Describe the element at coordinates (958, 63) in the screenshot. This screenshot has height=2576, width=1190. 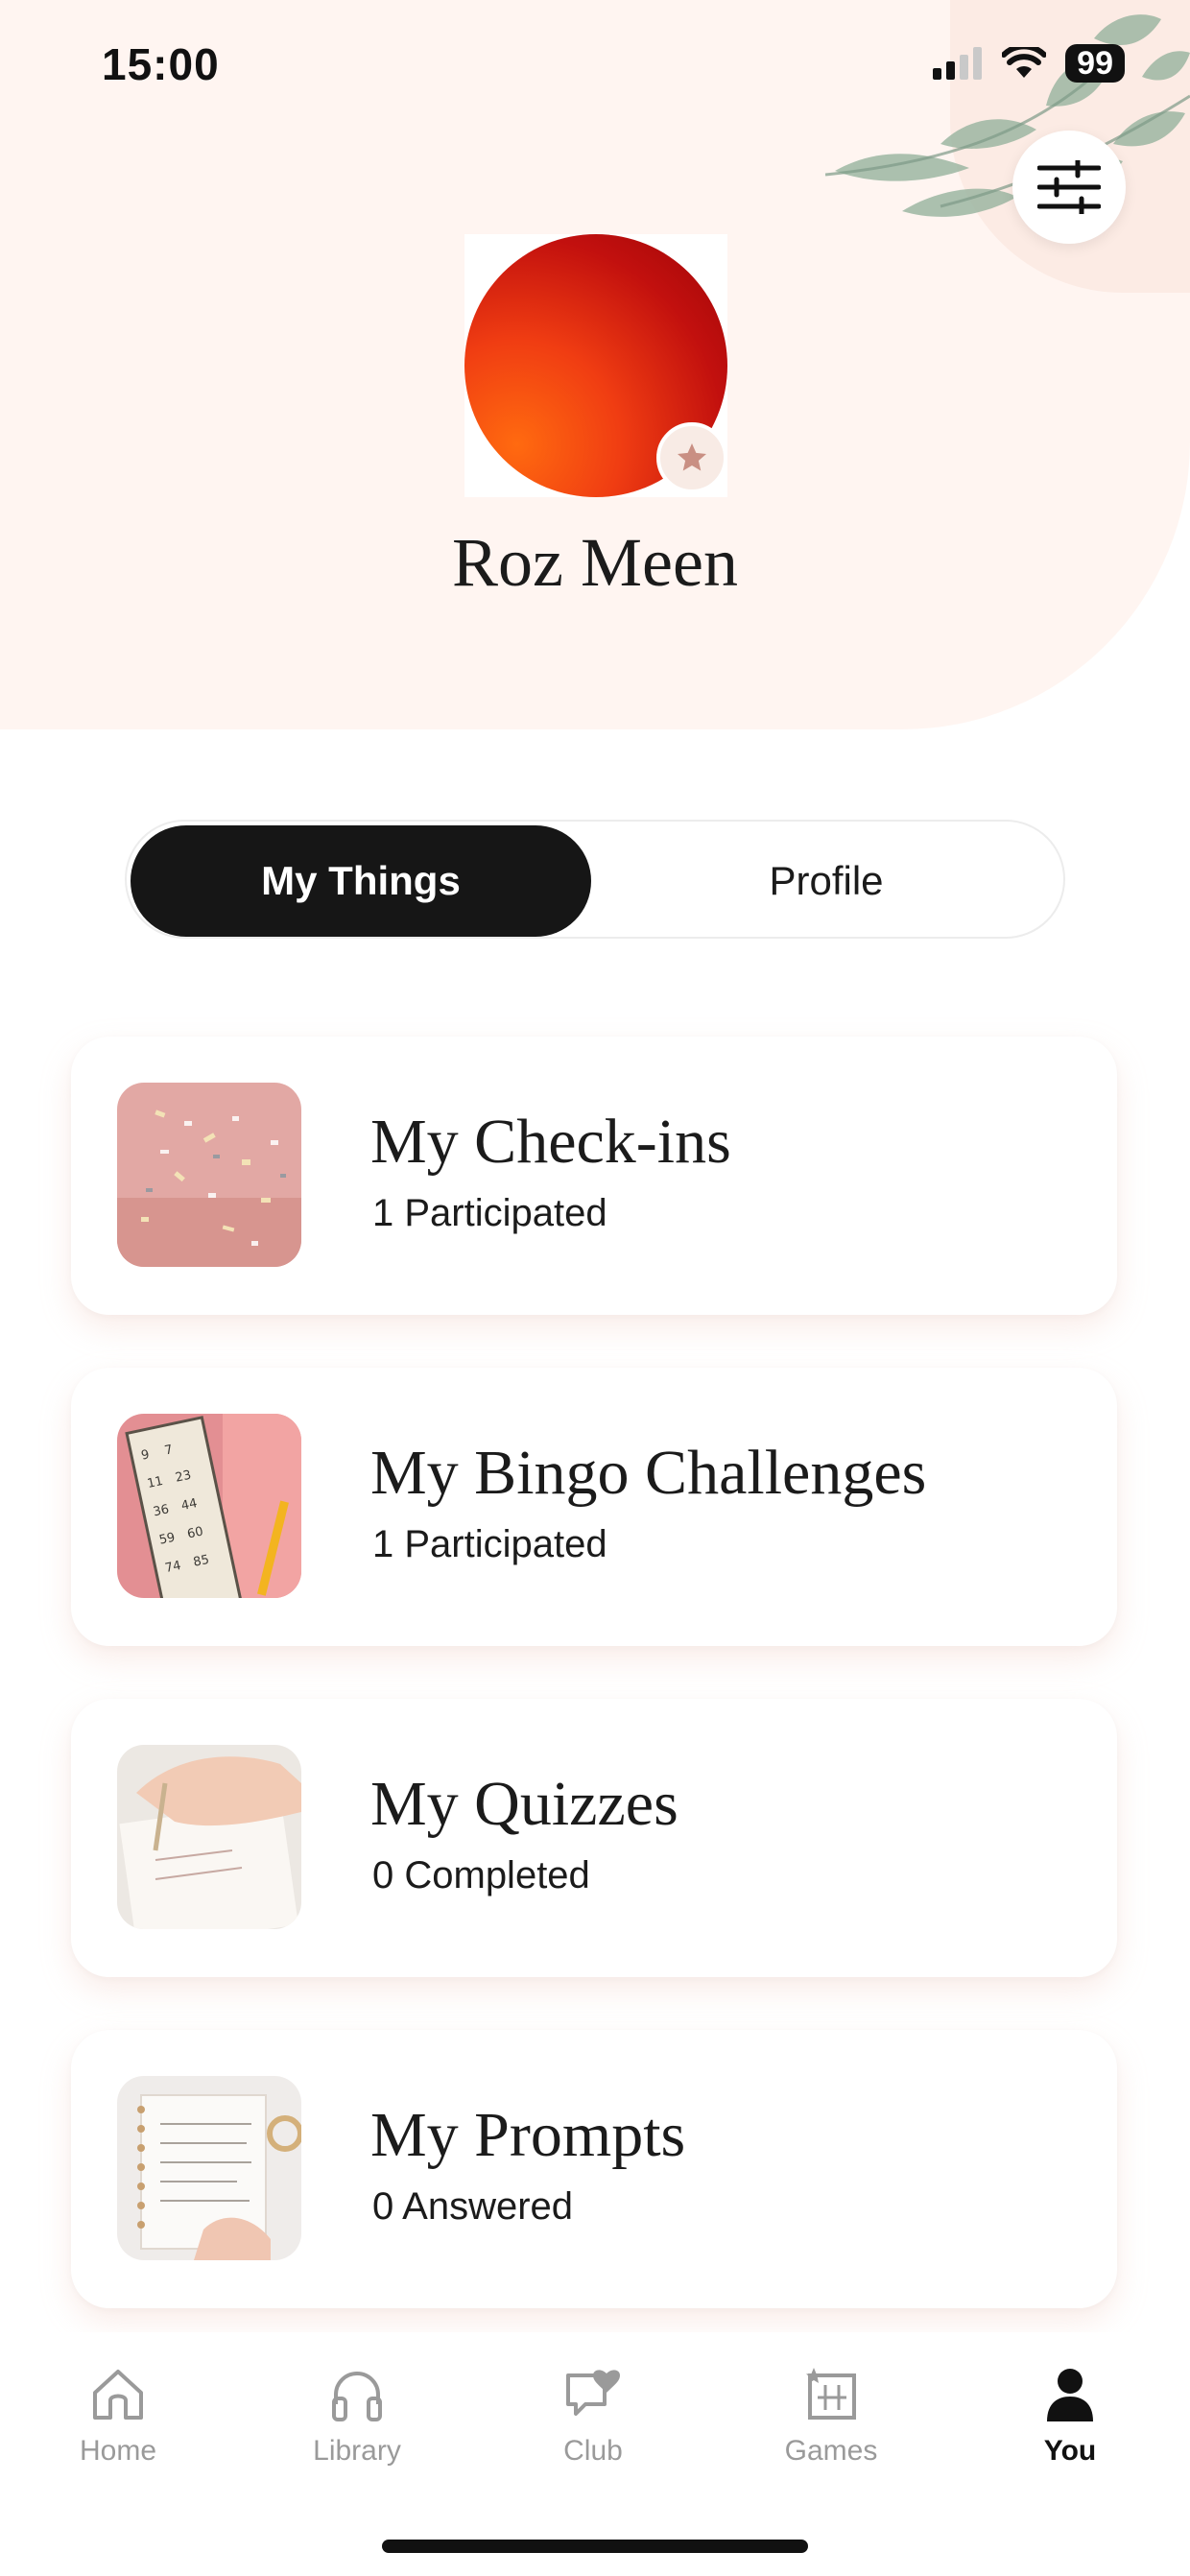
I see `cellular-signal-icon` at that location.